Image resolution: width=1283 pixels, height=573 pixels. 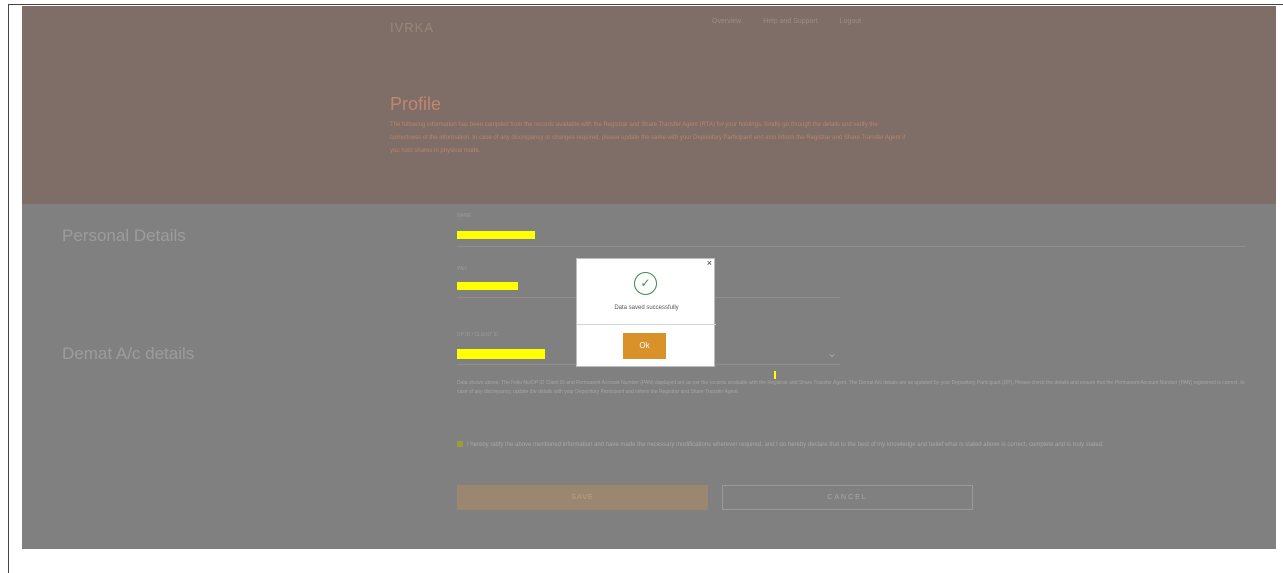 What do you see at coordinates (487, 286) in the screenshot?
I see `pan-value-redacted` at bounding box center [487, 286].